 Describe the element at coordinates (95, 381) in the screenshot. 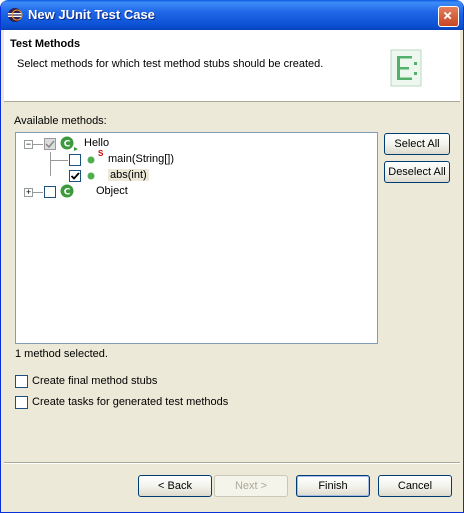

I see `final-stubs-label: Create final method stubs` at that location.